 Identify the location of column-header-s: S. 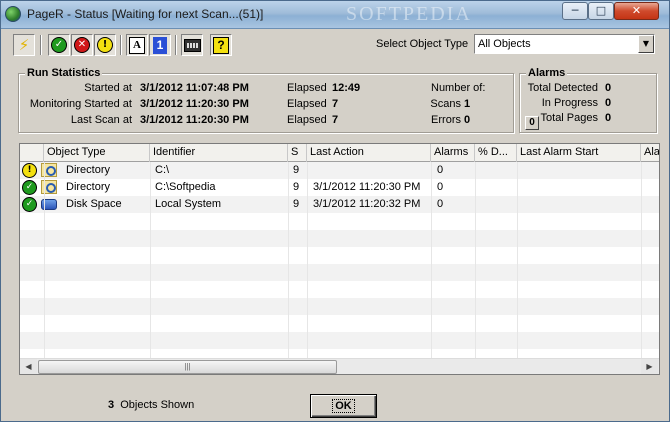
(297, 153).